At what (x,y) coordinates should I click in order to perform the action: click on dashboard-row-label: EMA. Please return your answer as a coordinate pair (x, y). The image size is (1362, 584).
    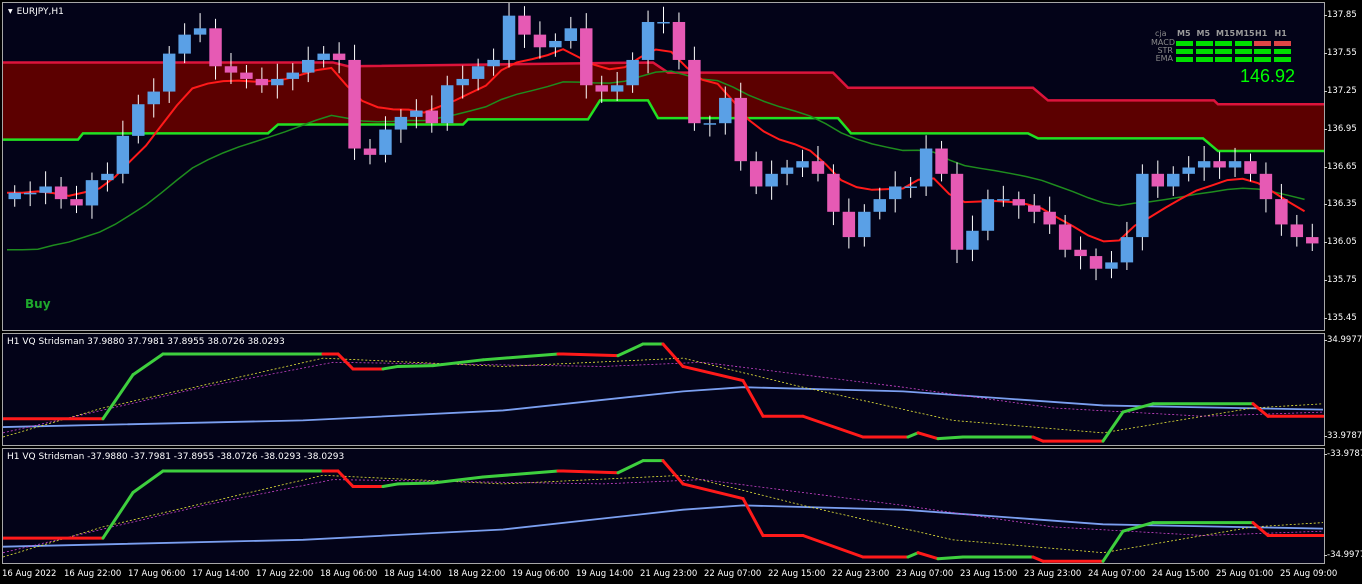
    Looking at the image, I should click on (1164, 58).